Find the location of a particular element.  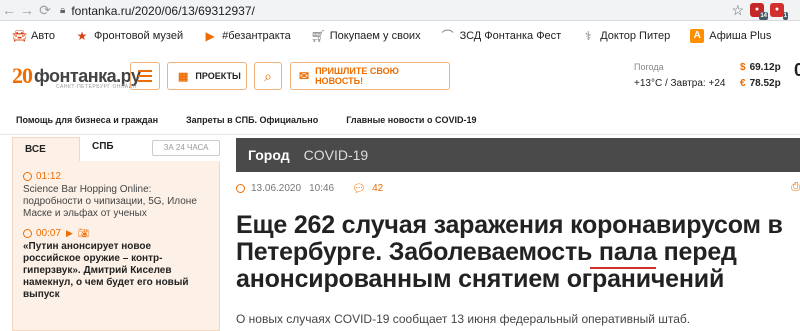

topnav-item-buy-local: 🛒︎ Покупаем у своих is located at coordinates (366, 36).